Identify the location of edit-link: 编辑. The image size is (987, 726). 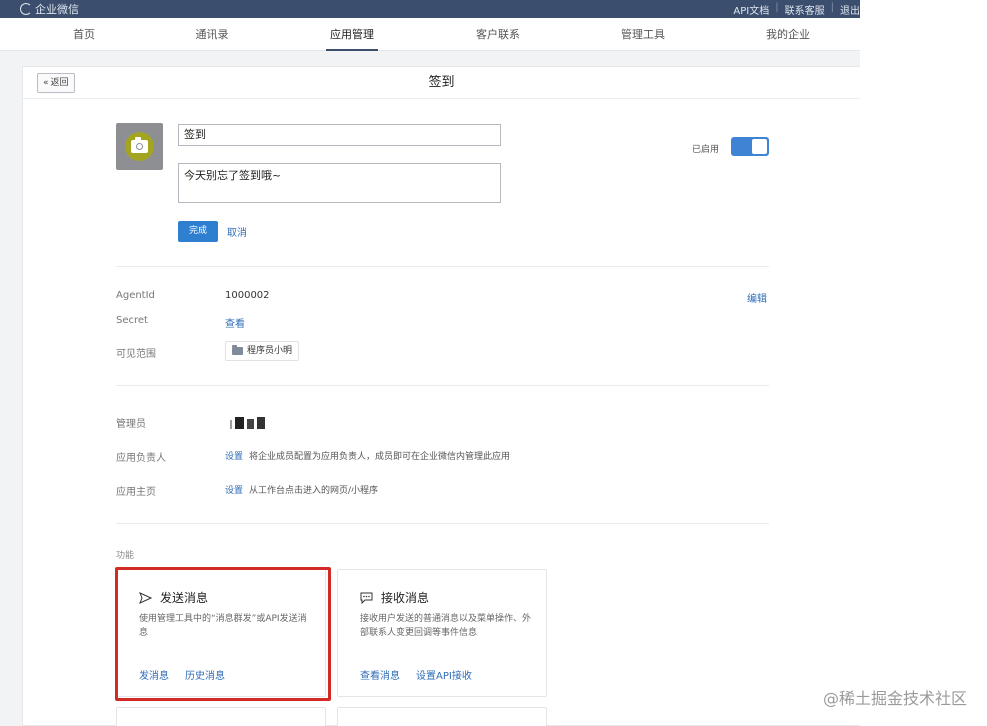
(757, 297).